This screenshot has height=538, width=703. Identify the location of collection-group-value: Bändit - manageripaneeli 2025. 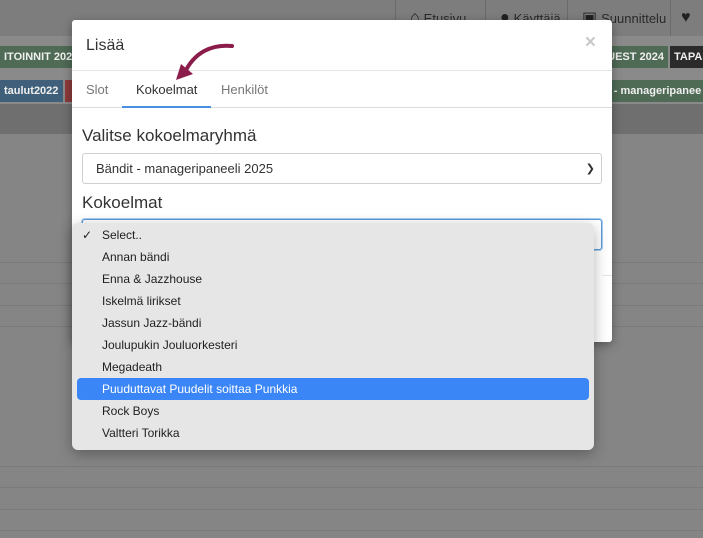
(185, 168).